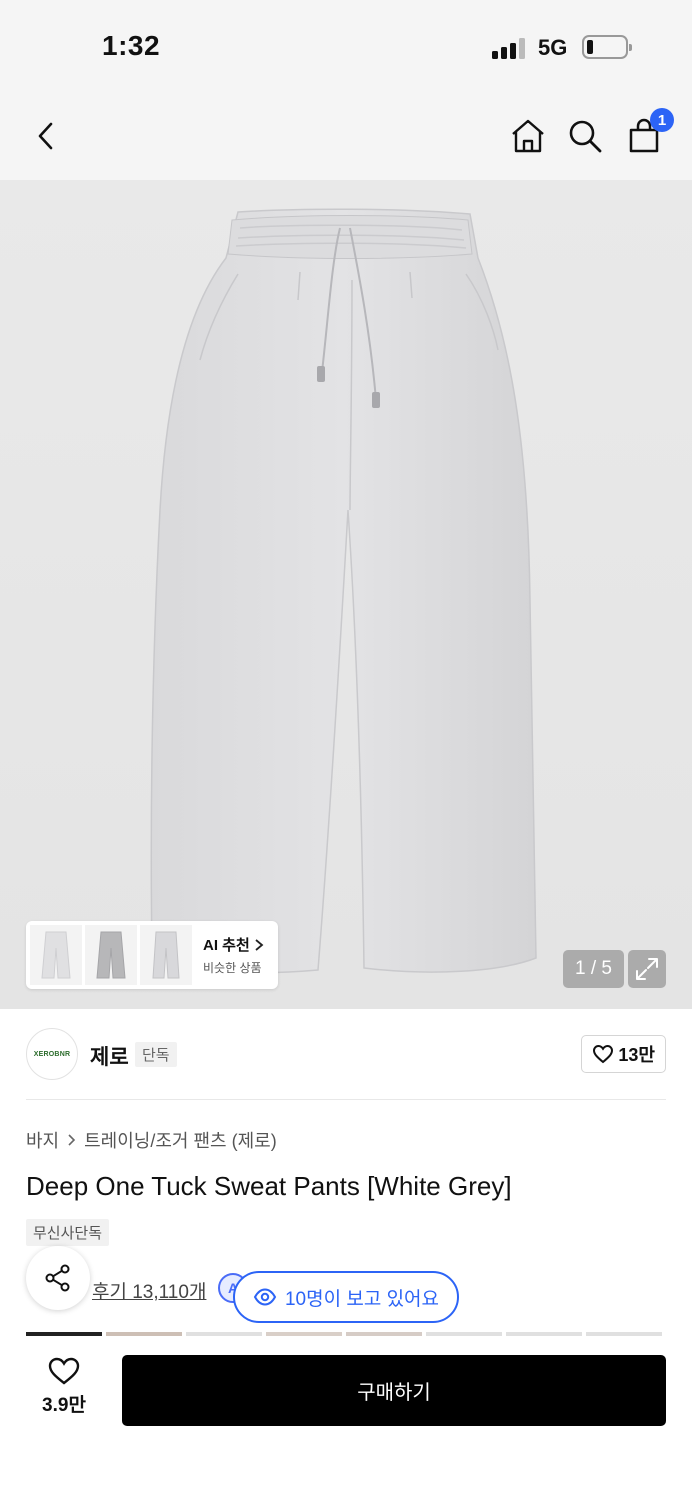 The height and width of the screenshot is (1500, 692). I want to click on brand-row: XEROBNR 제로 단독 13만, so click(346, 1054).